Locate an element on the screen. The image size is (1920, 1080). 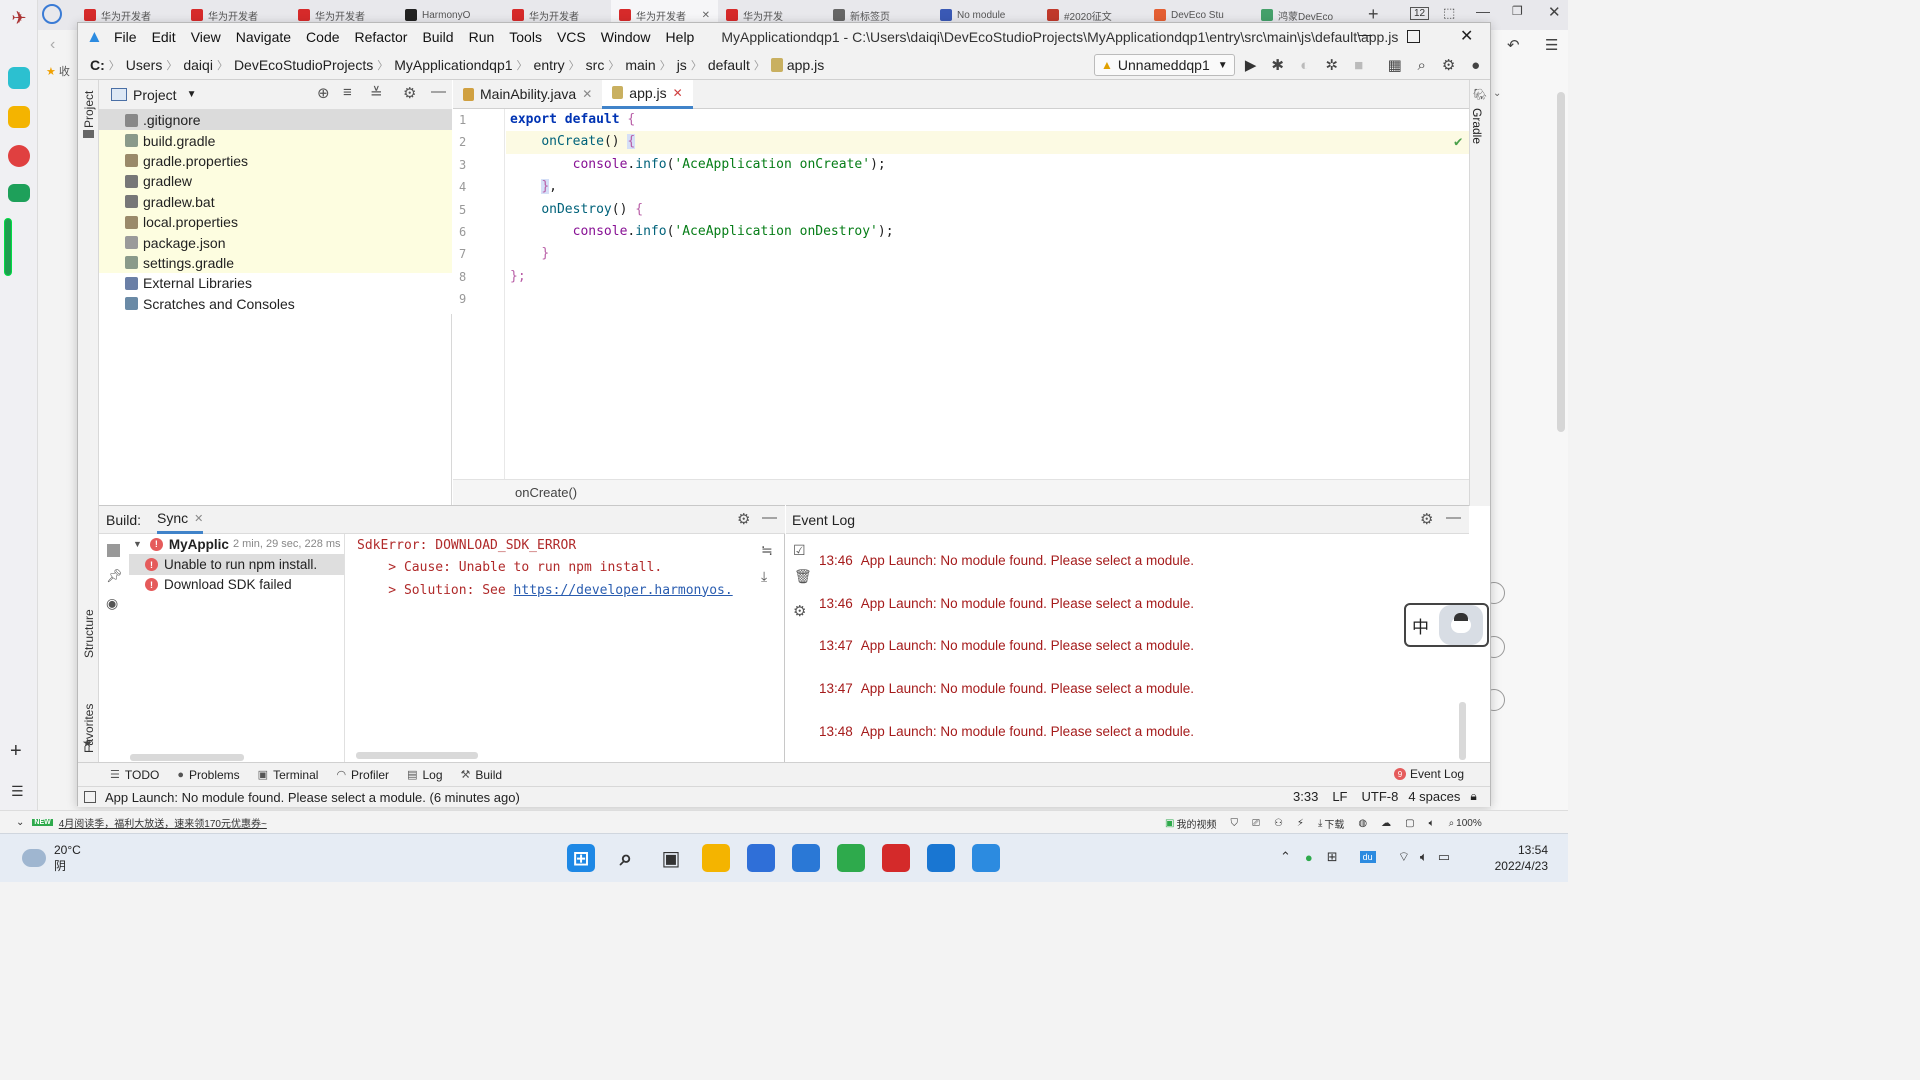
app-2-icon is located at coordinates (896, 858).